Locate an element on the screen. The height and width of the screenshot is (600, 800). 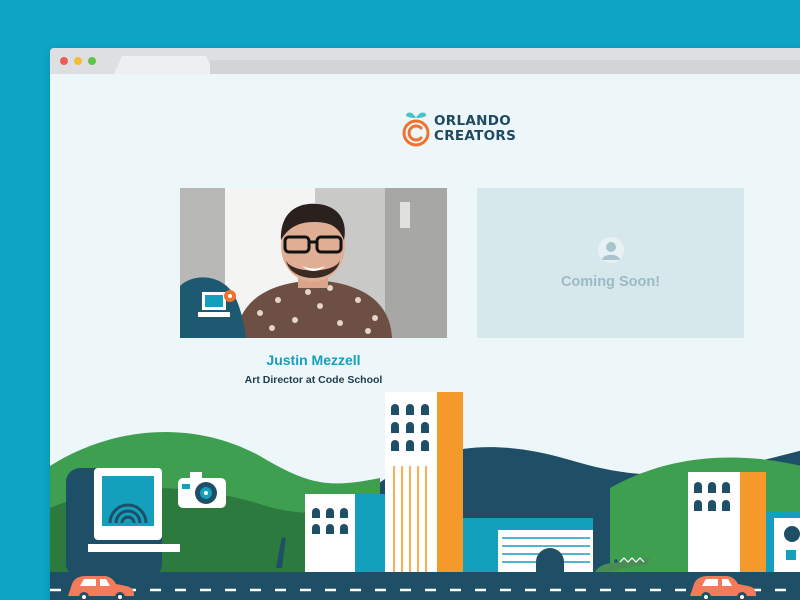
orlando-creators-logo: ORLANDO CREATORS is located at coordinates (470, 127).